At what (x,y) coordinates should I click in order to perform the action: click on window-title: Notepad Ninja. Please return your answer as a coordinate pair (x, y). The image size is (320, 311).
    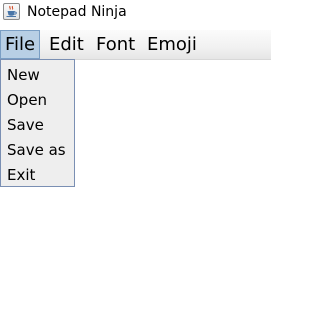
    Looking at the image, I should click on (77, 12).